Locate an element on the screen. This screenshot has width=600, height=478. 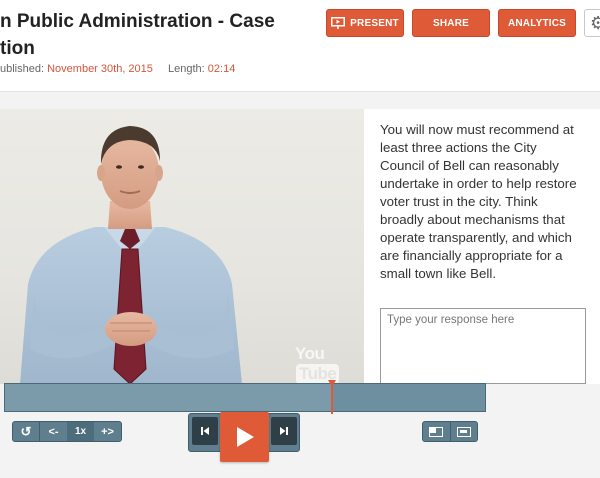
picture-in-picture-icon is located at coordinates (436, 431).